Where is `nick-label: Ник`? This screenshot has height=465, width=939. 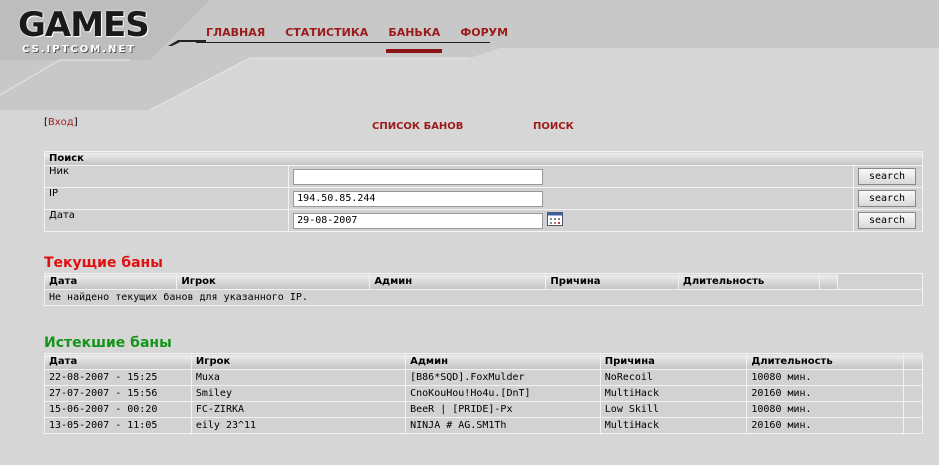 nick-label: Ник is located at coordinates (166, 176).